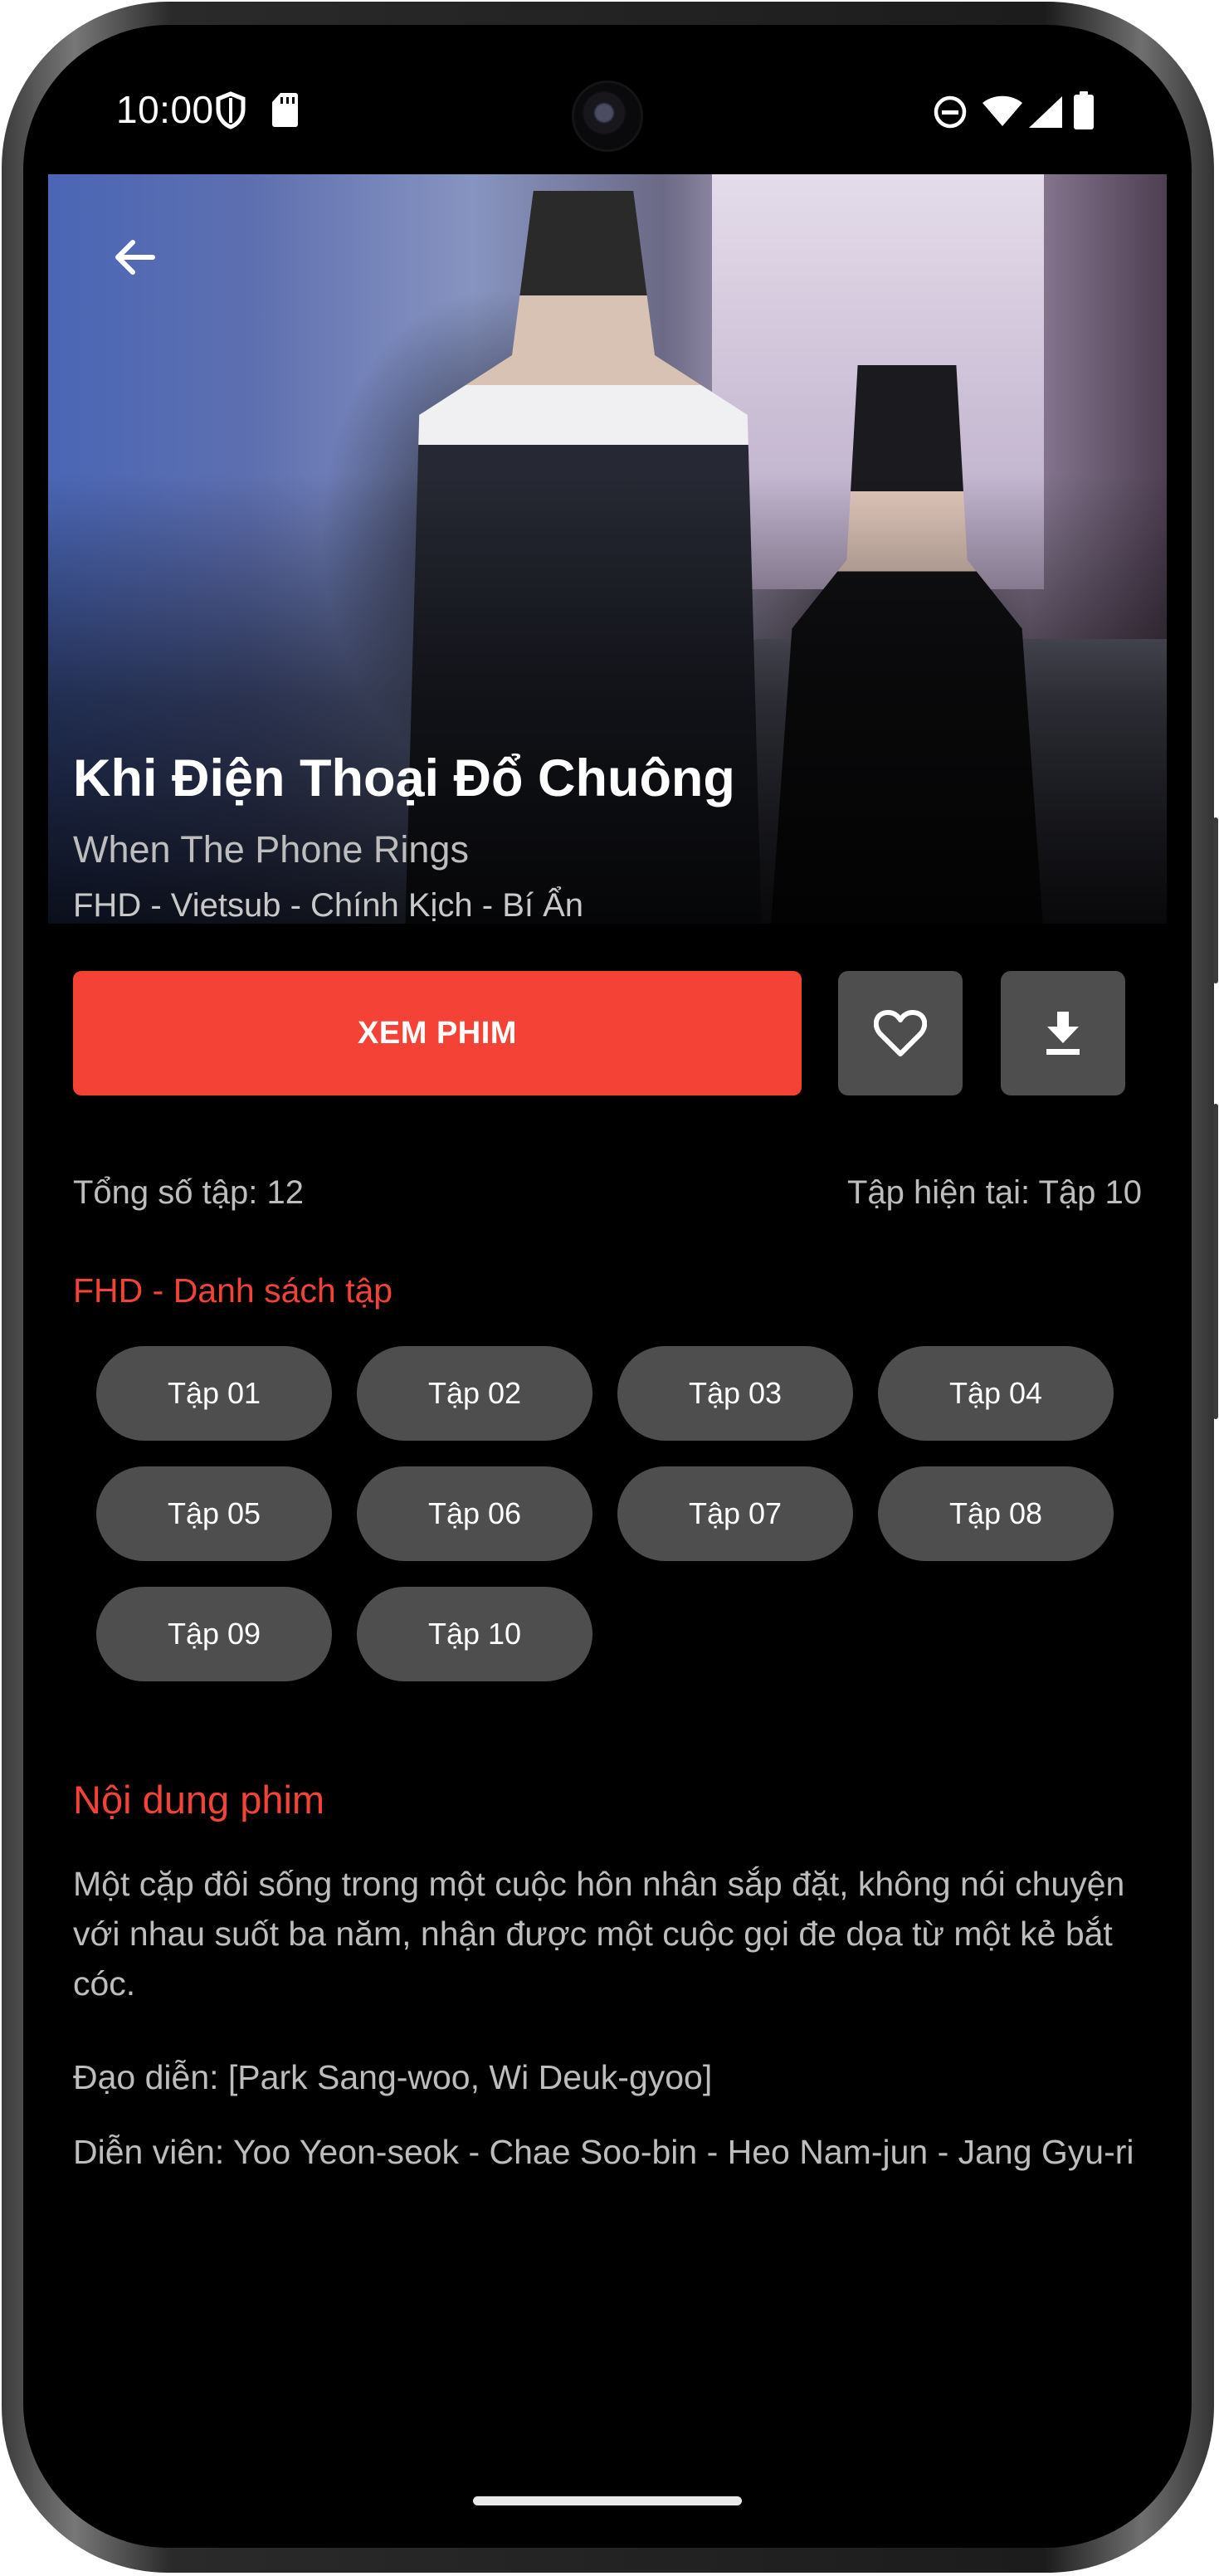 The width and height of the screenshot is (1219, 2576). Describe the element at coordinates (189, 1192) in the screenshot. I see `total-episodes: Tổng số tập: 12` at that location.